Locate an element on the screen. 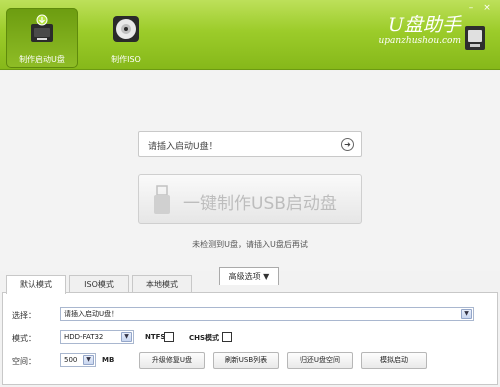  advanced-options-button: 高级选项 ▼ is located at coordinates (249, 276).